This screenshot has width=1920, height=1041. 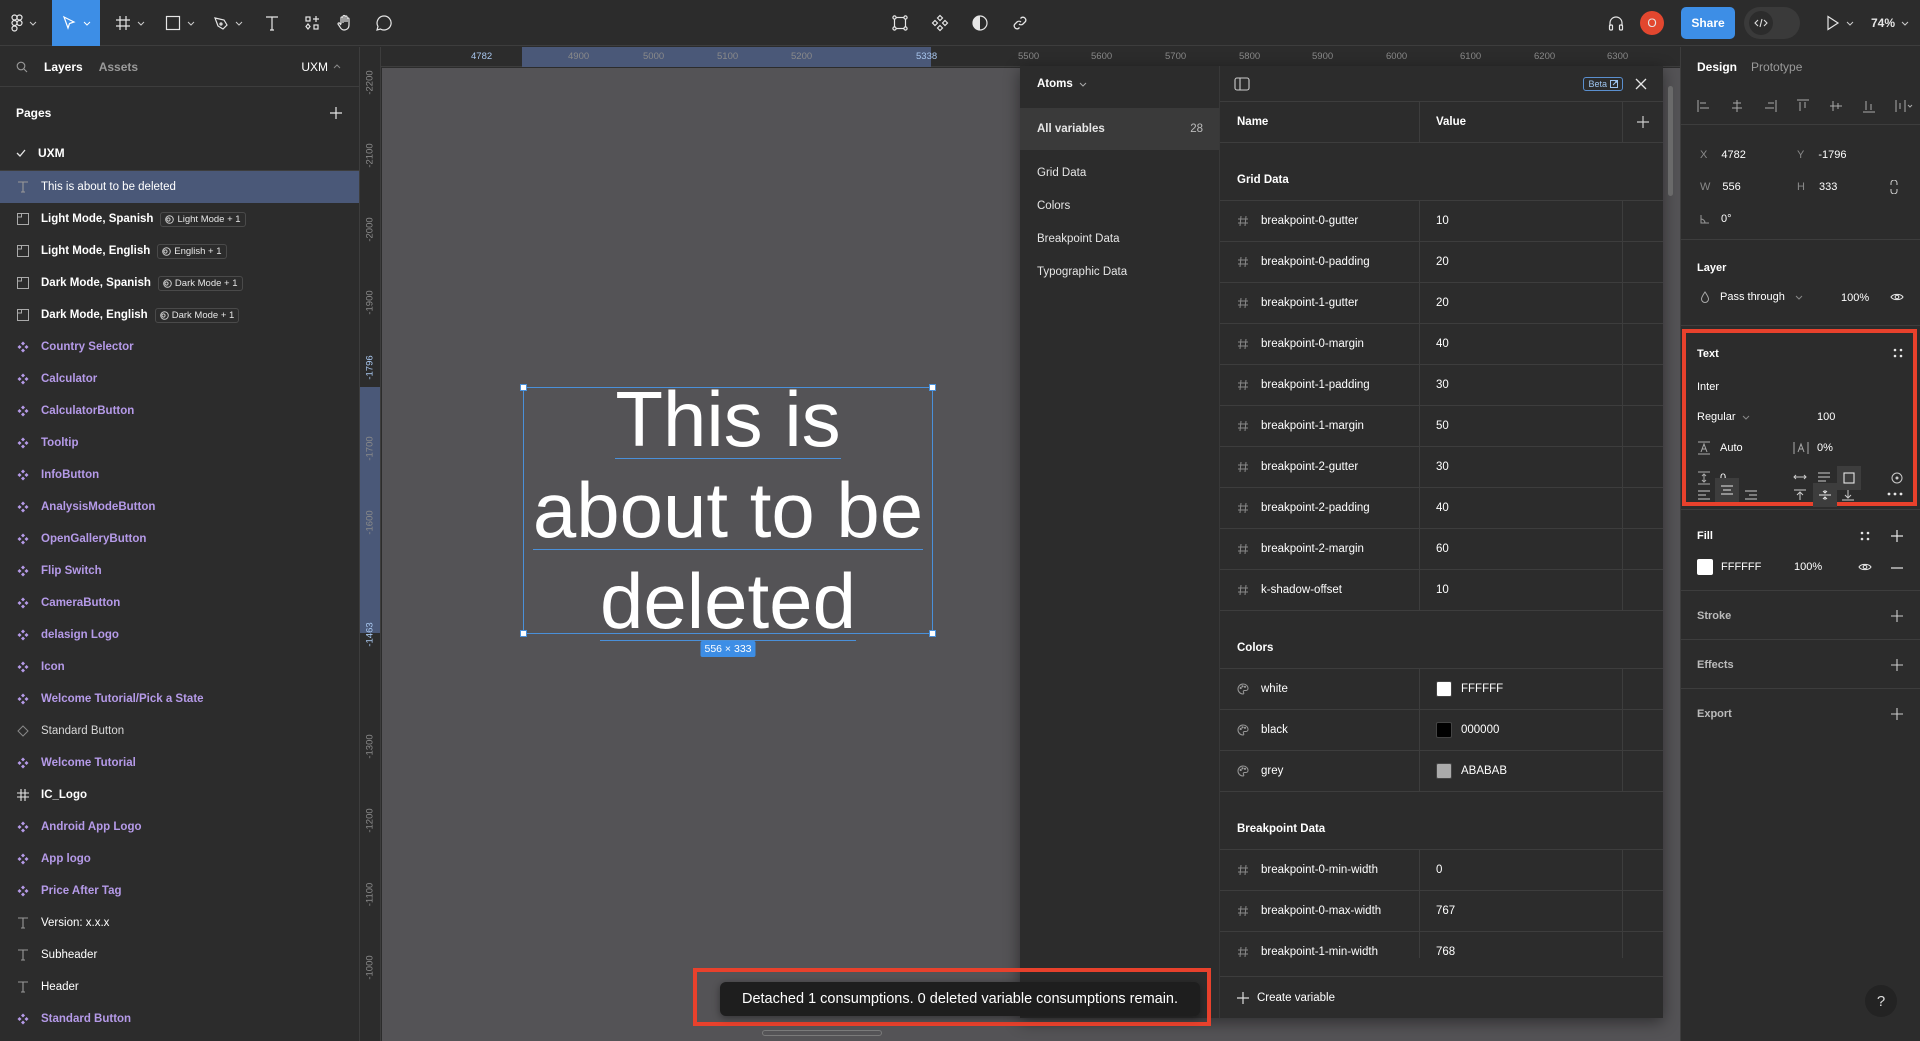 I want to click on fill-visibility-eye-icon, so click(x=1865, y=567).